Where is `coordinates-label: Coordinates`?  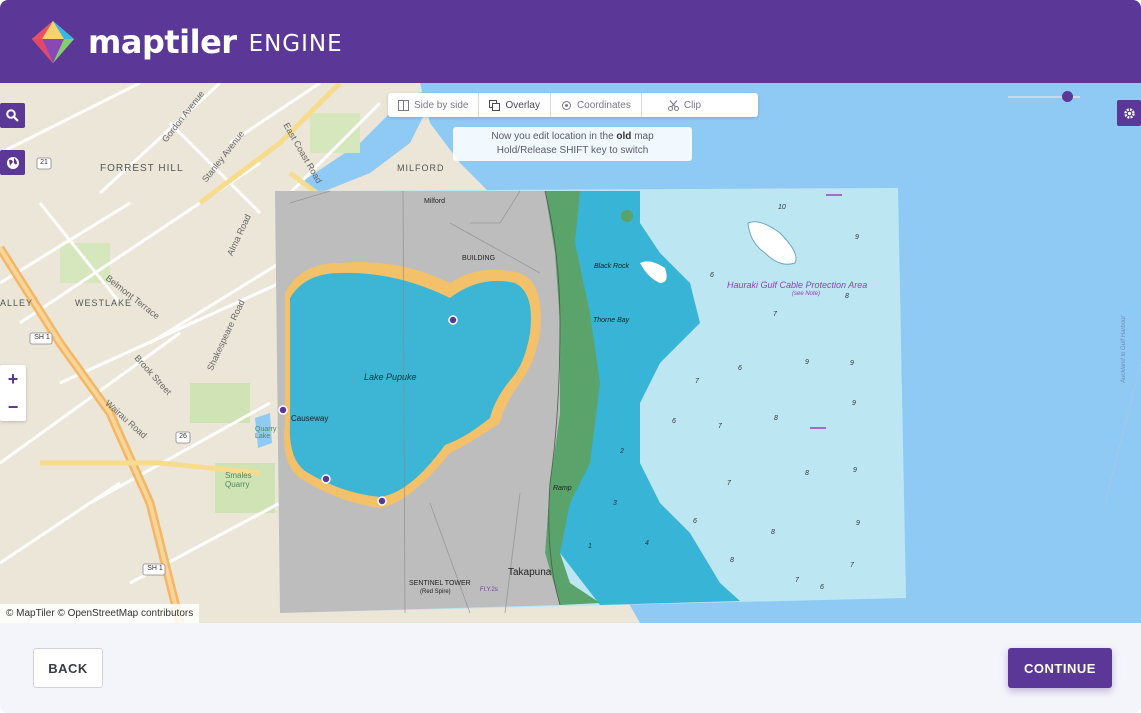 coordinates-label: Coordinates is located at coordinates (603, 105).